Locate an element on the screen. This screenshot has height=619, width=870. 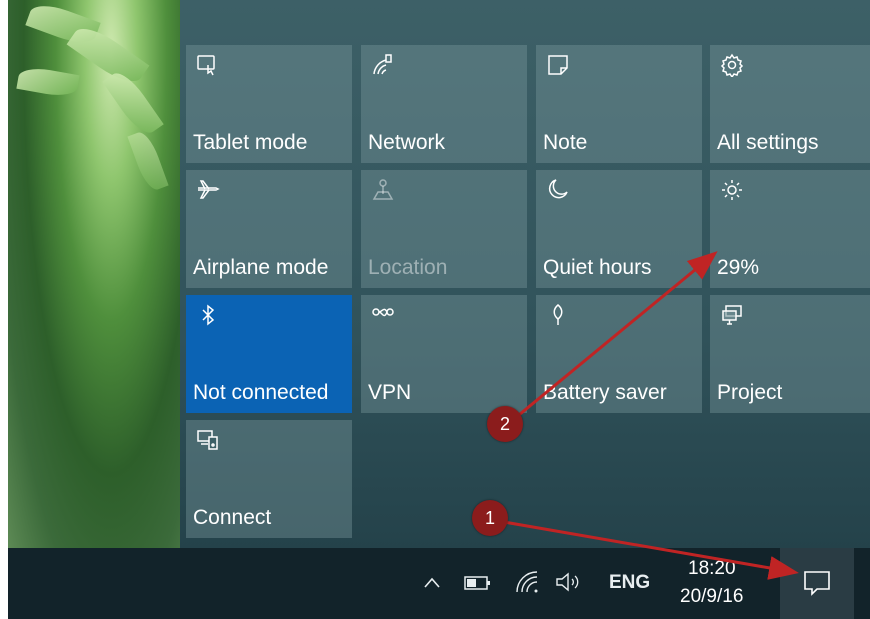
annotation-badge-2: 2 is located at coordinates (505, 424).